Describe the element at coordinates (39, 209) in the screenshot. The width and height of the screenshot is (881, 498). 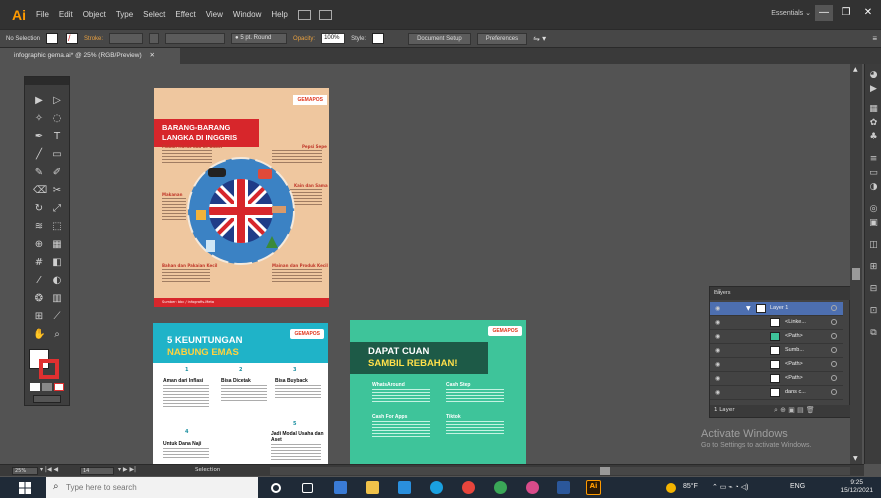
I see `rotate-tool-icon: ↻` at that location.